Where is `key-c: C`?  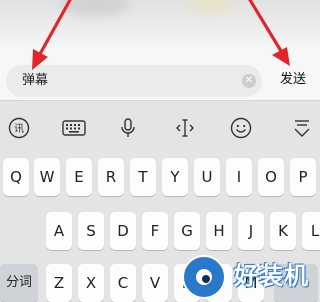
key-c: C is located at coordinates (123, 283).